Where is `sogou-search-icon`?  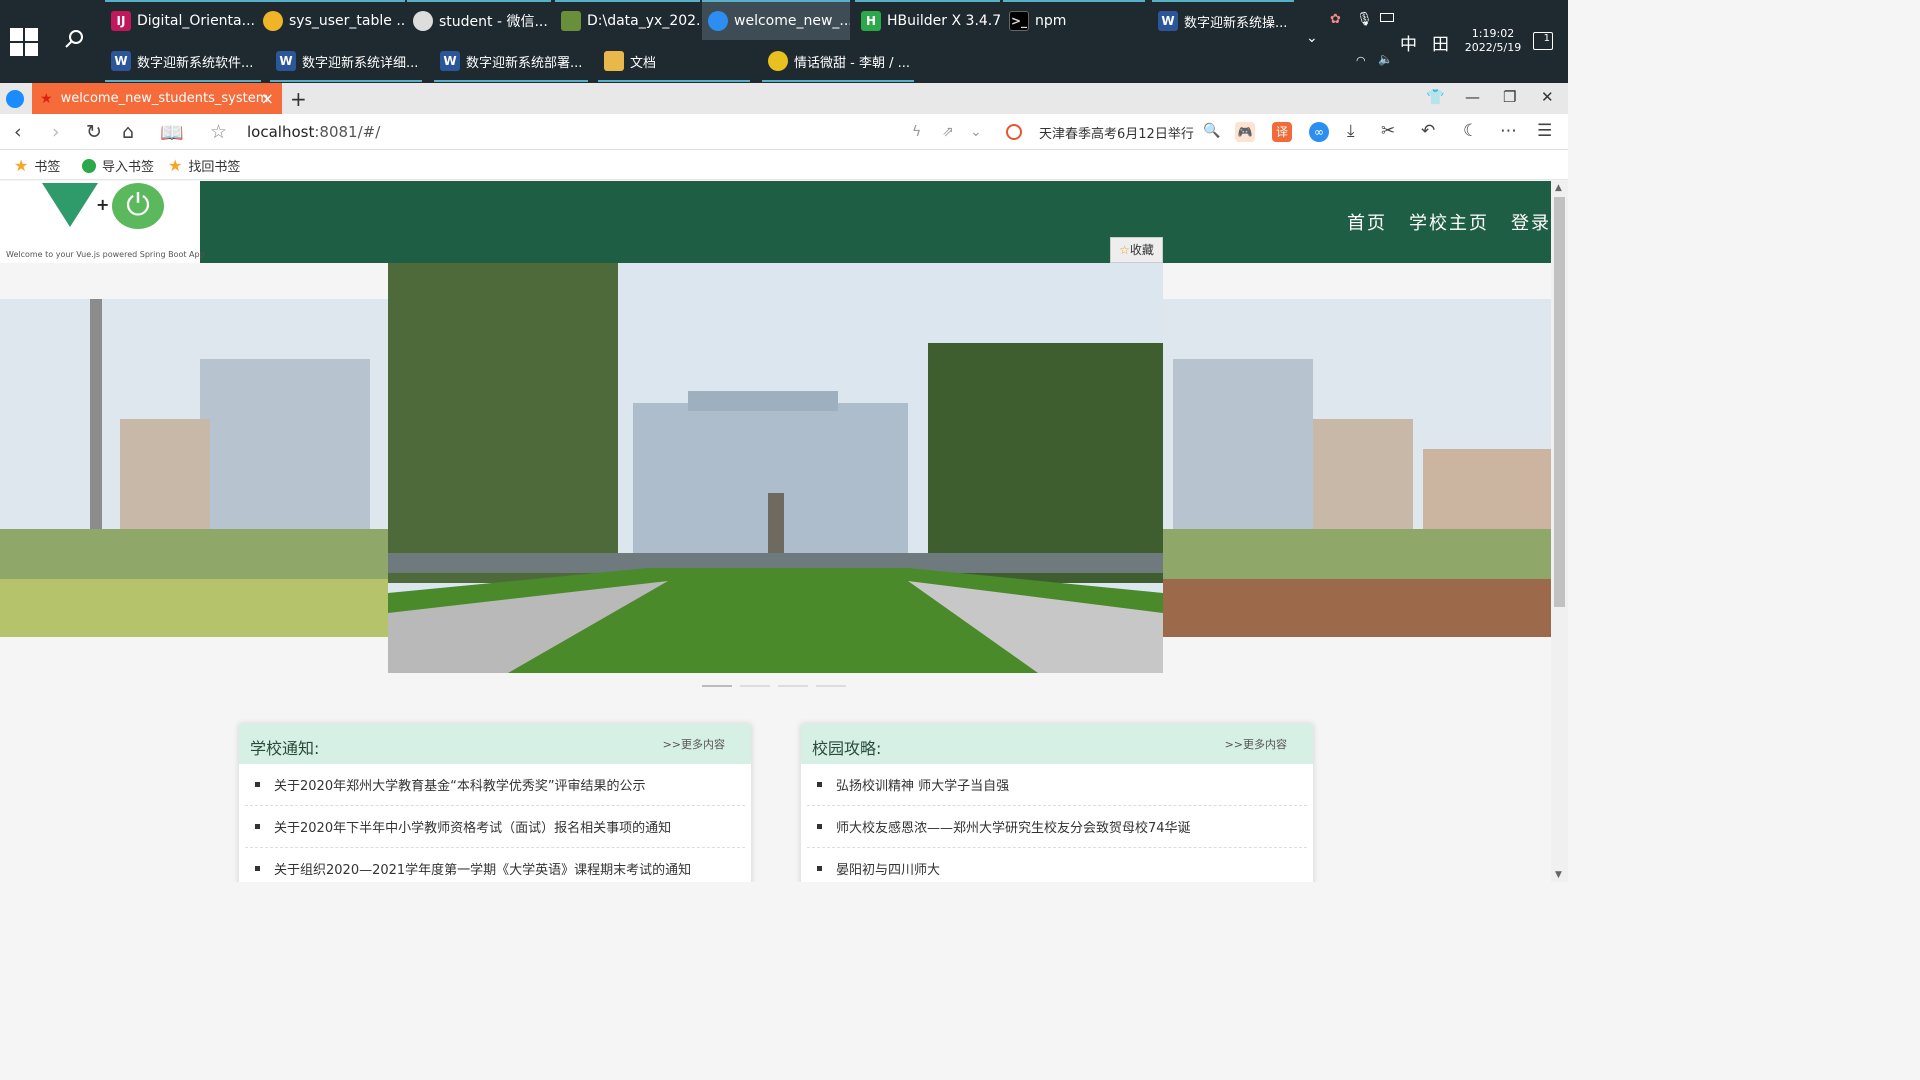 sogou-search-icon is located at coordinates (1014, 132).